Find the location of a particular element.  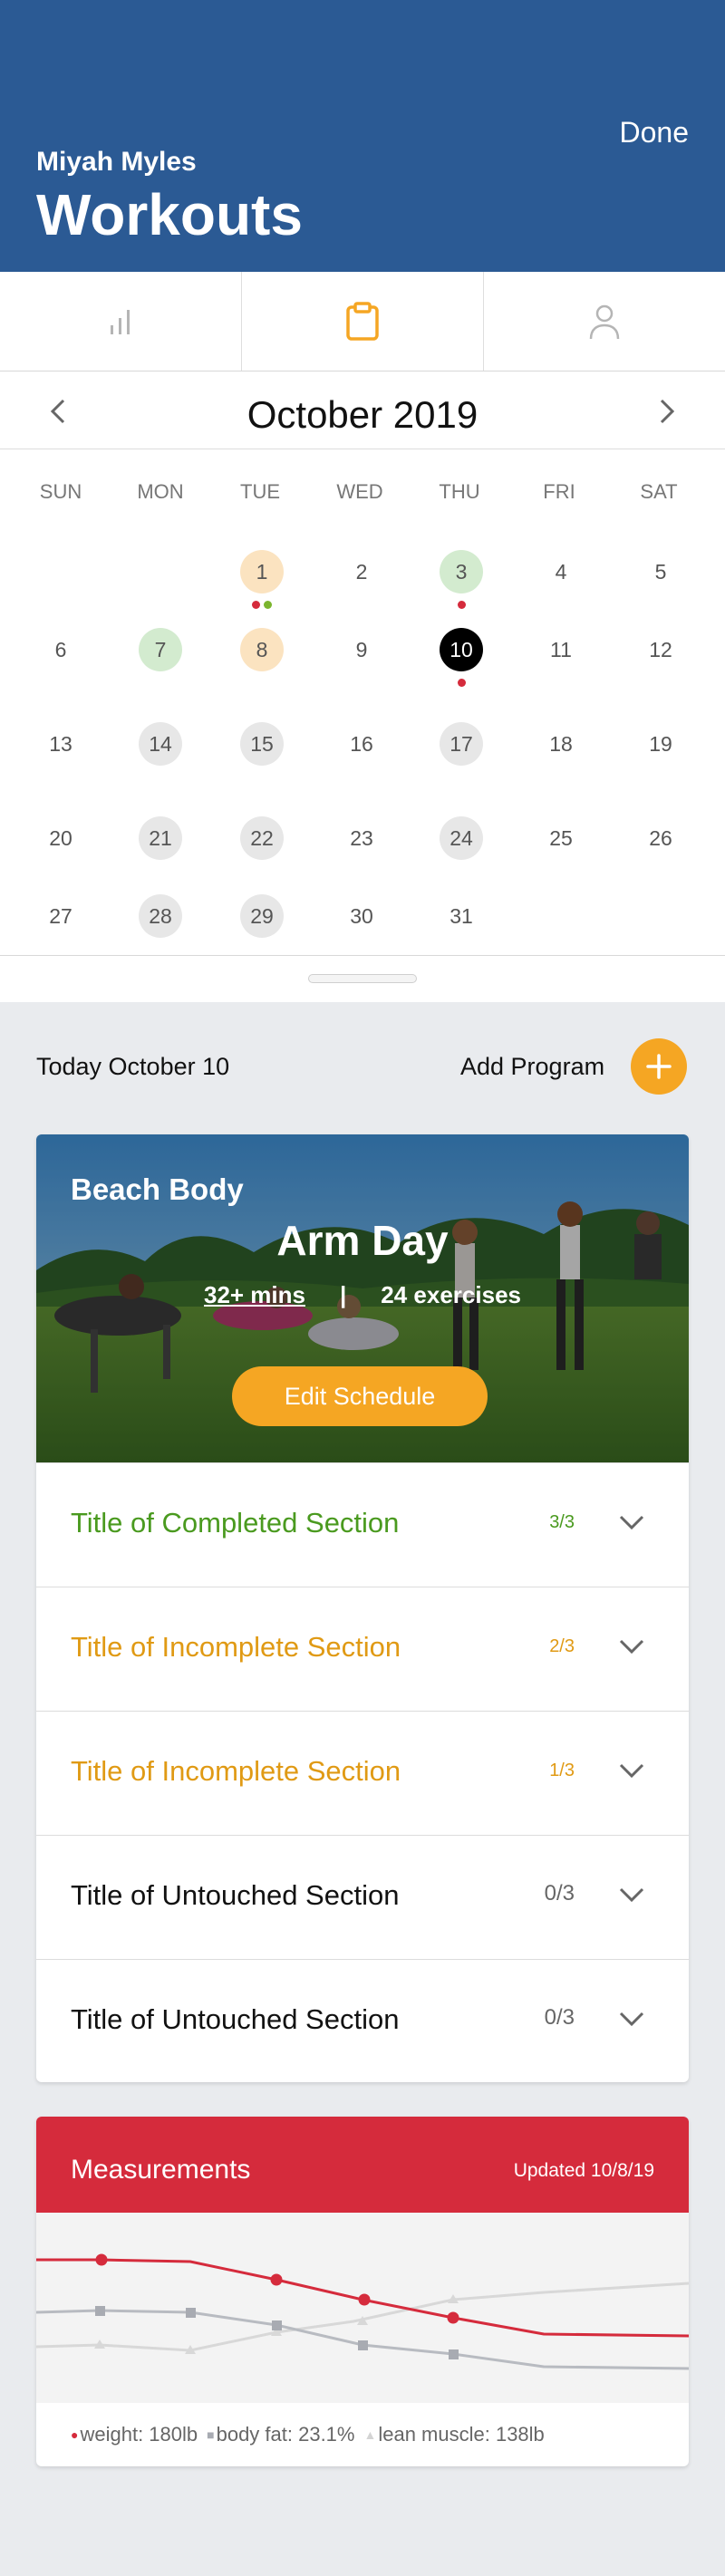

calendar-day: 4 is located at coordinates (561, 571).